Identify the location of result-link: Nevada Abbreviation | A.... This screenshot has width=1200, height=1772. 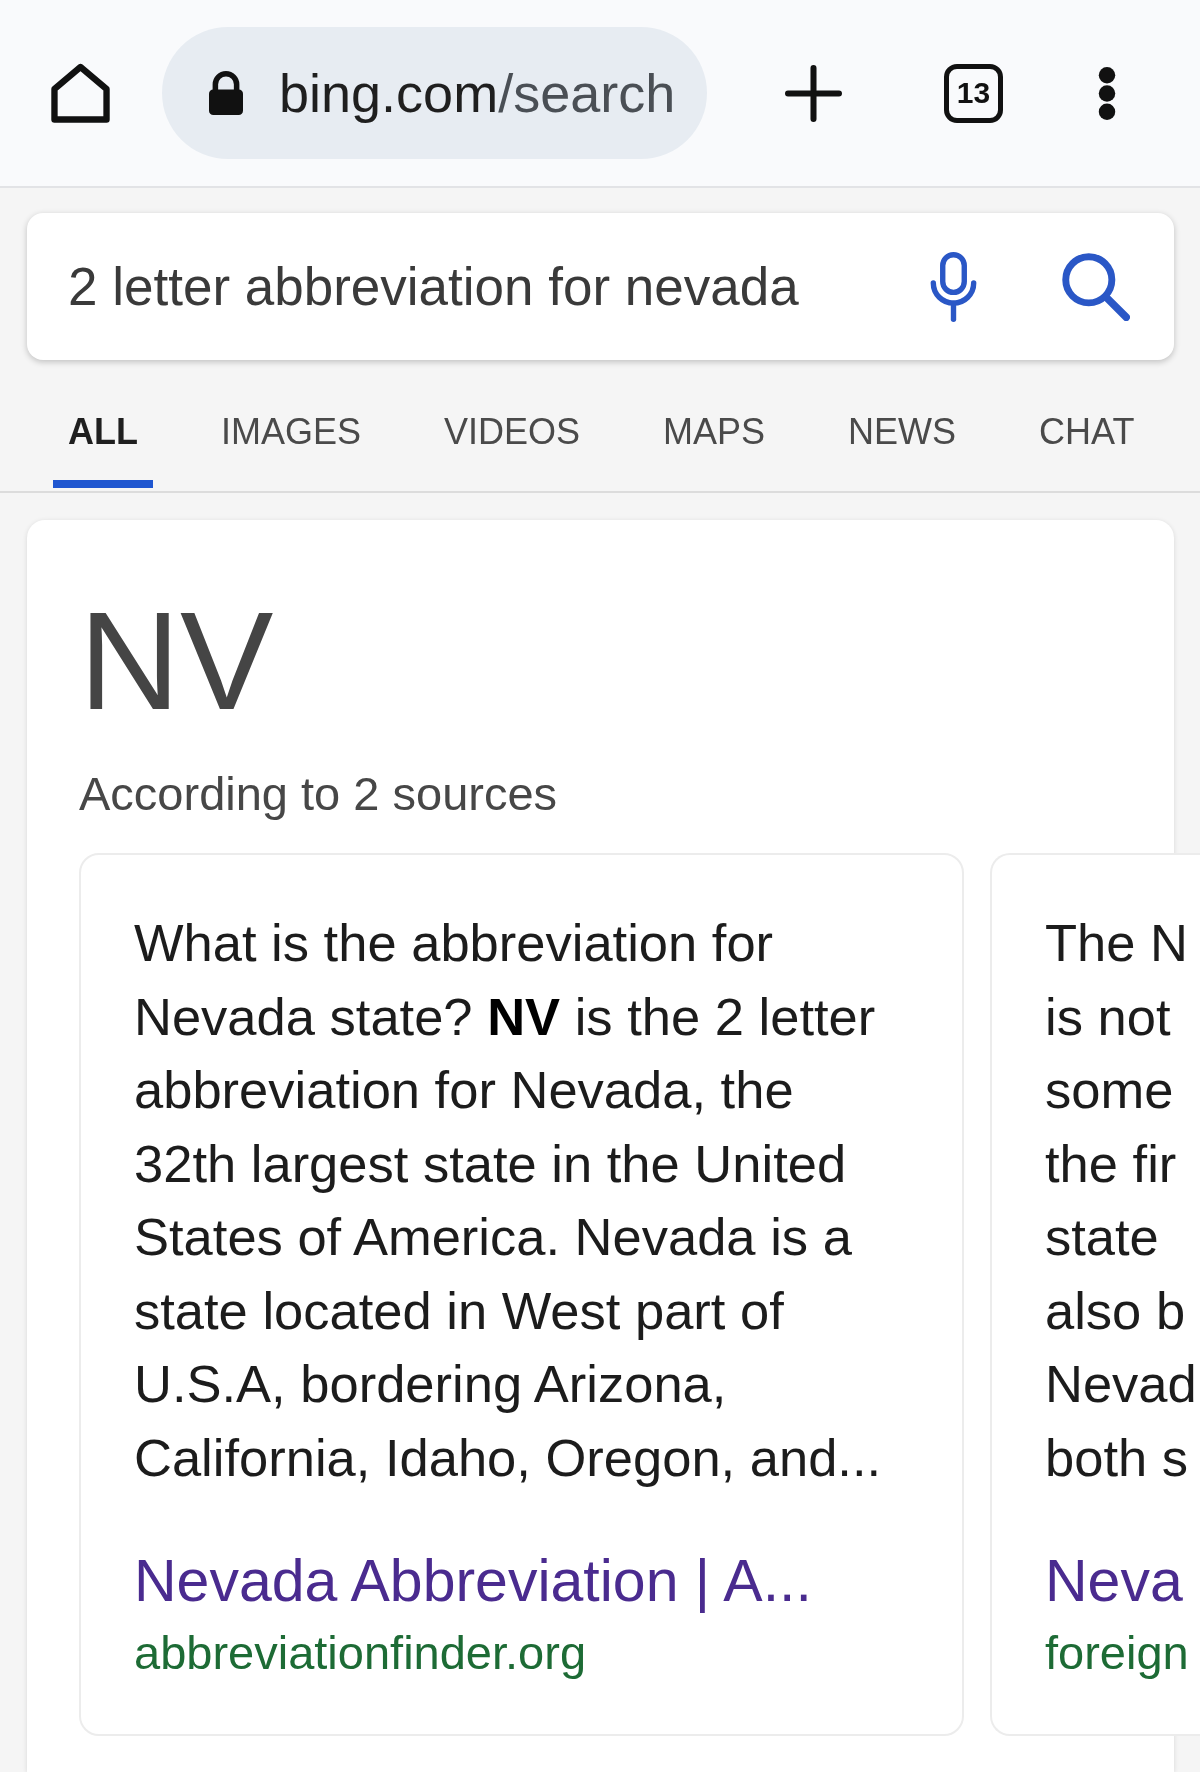
(473, 1581).